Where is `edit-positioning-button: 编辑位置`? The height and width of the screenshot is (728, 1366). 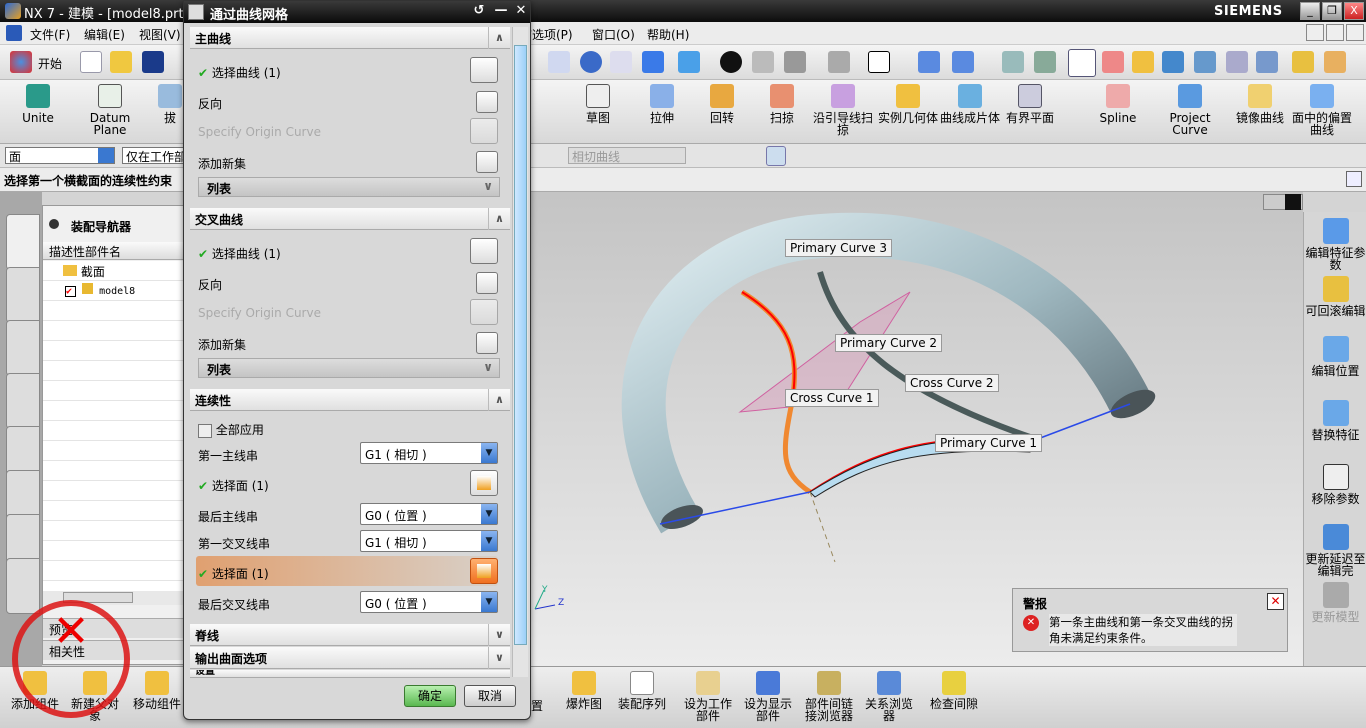
edit-positioning-button: 编辑位置 is located at coordinates (1335, 356).